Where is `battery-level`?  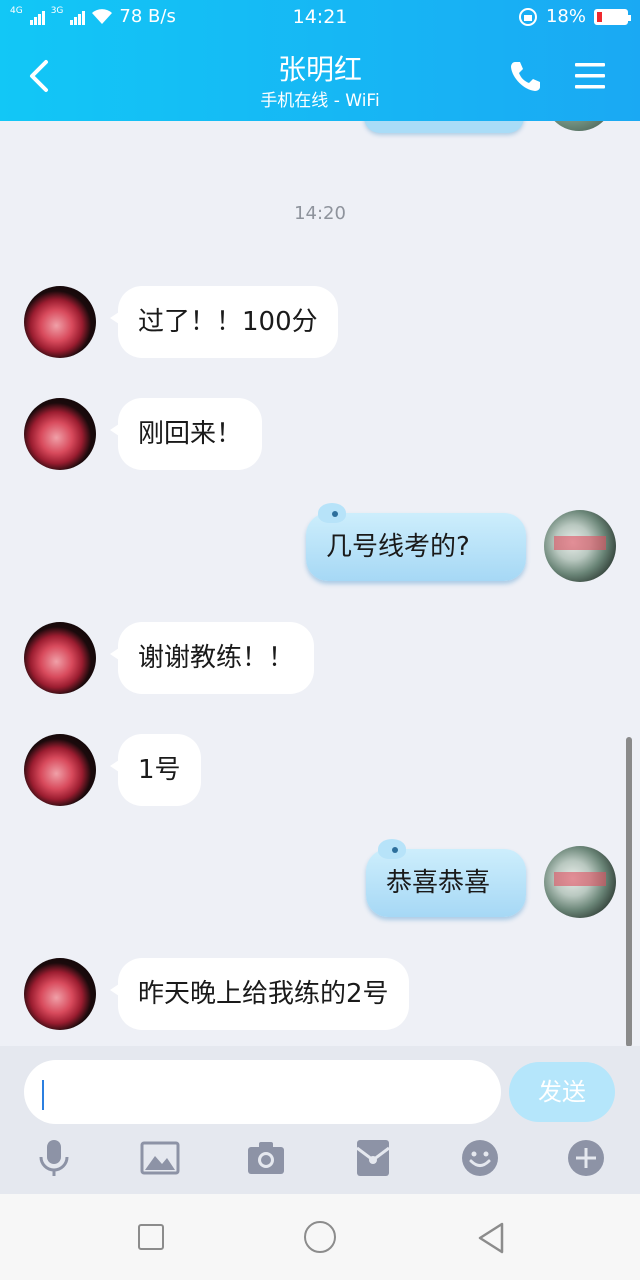 battery-level is located at coordinates (599, 16).